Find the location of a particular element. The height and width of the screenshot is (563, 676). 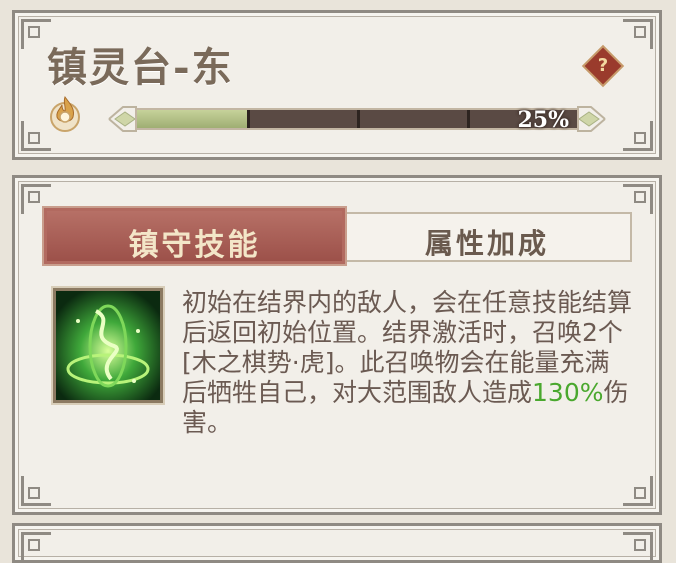

next-panel is located at coordinates (337, 543).